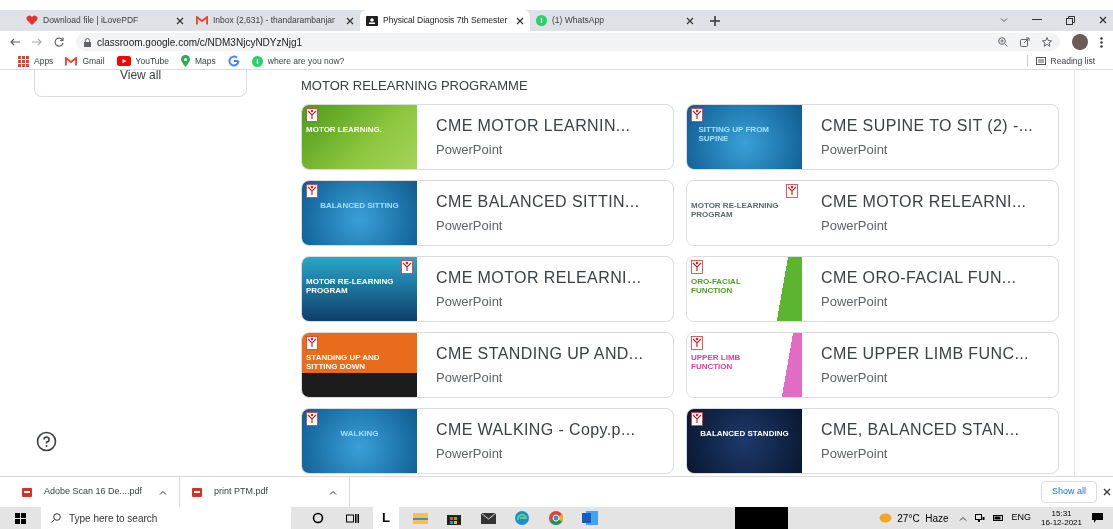 The height and width of the screenshot is (529, 1113). I want to click on material-card: WALKING CME WALKING - Copy.p... PowerPoint, so click(487, 441).